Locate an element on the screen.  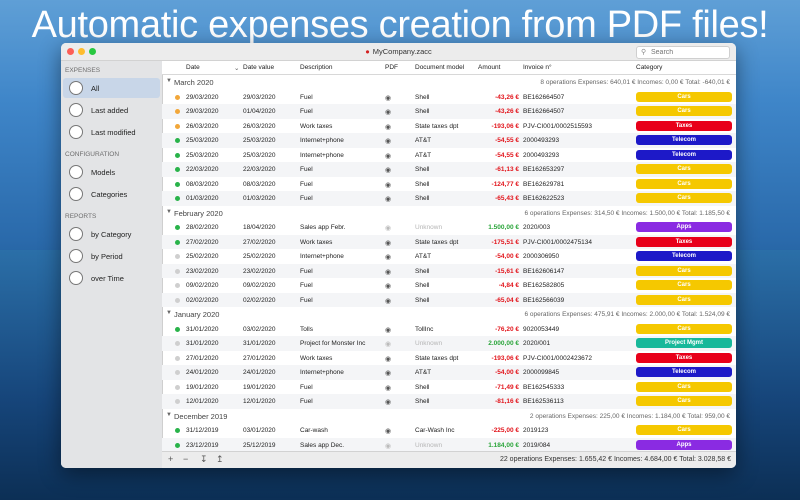
cell-date: 23/12/2019 is located at coordinates (202, 445).